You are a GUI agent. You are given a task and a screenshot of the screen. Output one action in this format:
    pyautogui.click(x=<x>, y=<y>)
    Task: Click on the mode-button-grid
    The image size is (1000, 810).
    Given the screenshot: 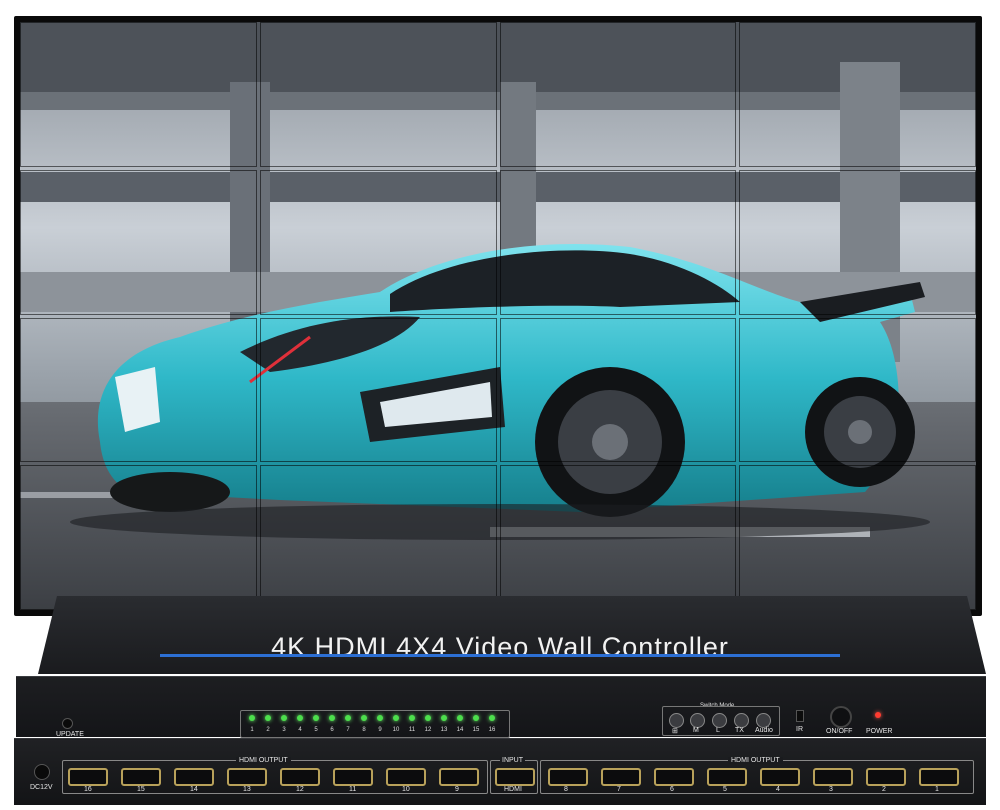 What is the action you would take?
    pyautogui.click(x=676, y=720)
    